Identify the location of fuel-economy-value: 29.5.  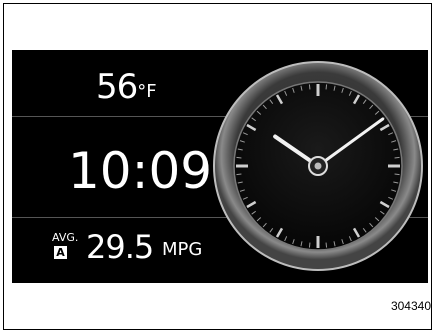
(120, 247).